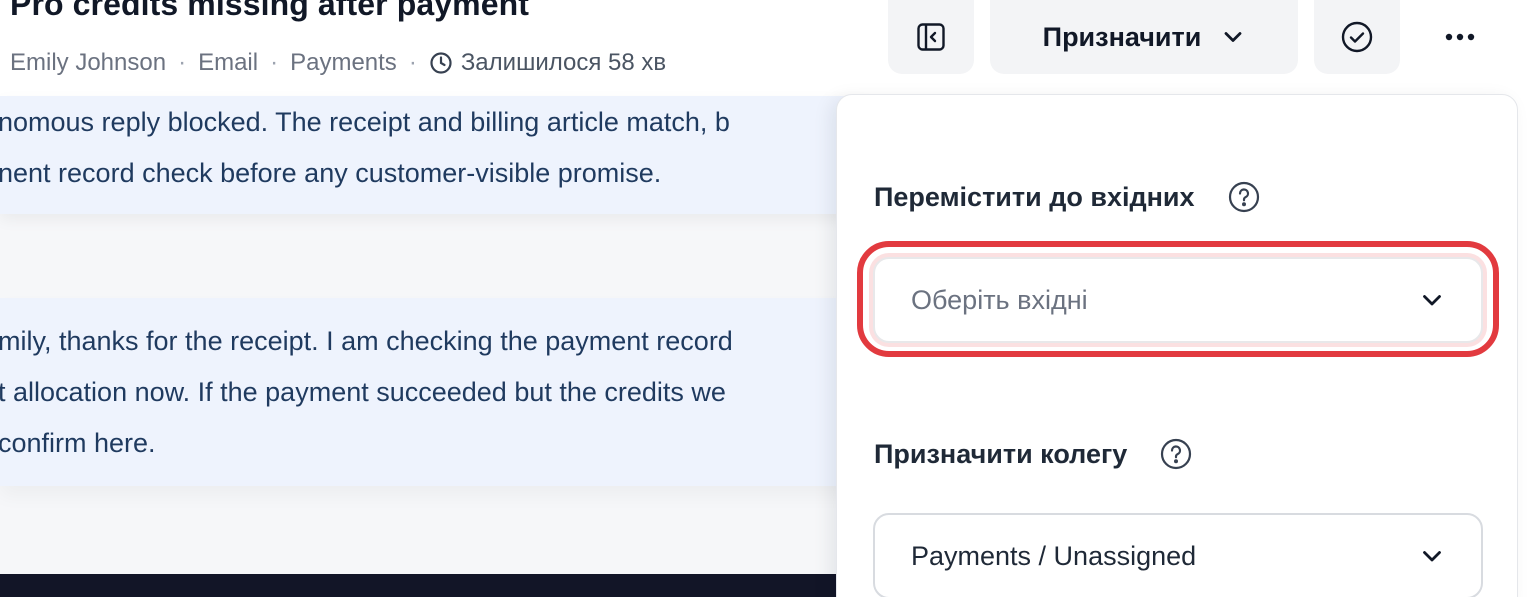 This screenshot has height=597, width=1536. I want to click on assign-colleague-label: Призначити колегу, so click(1033, 454).